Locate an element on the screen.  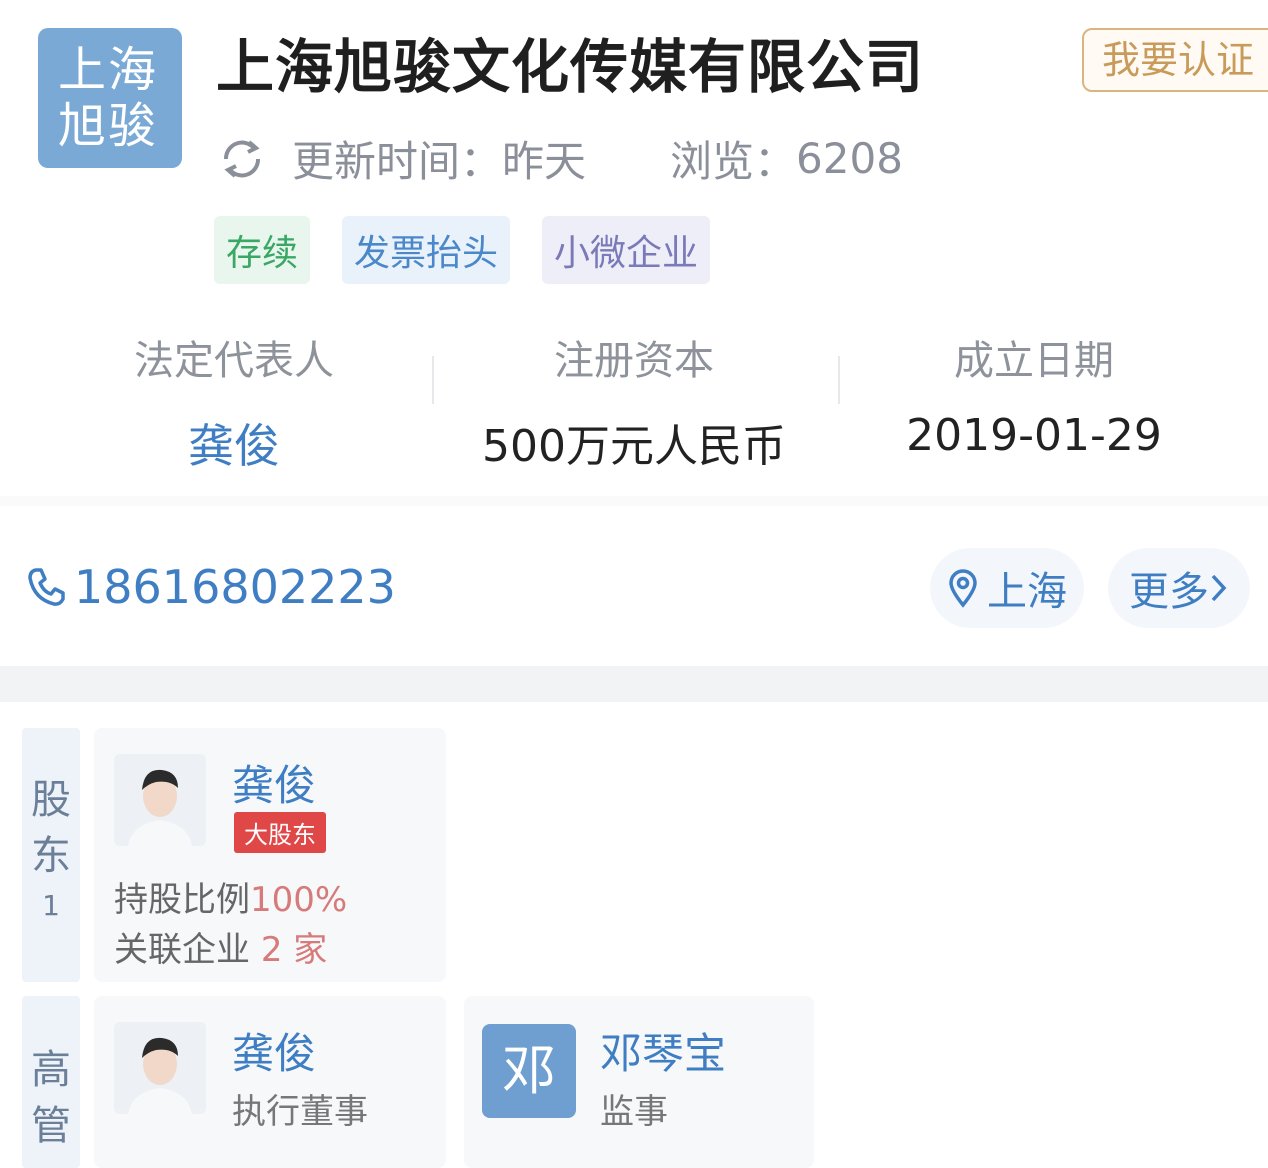
shareholder-card: 龚俊 大股东 持股比例100% 关联企业 2 家 is located at coordinates (270, 855).